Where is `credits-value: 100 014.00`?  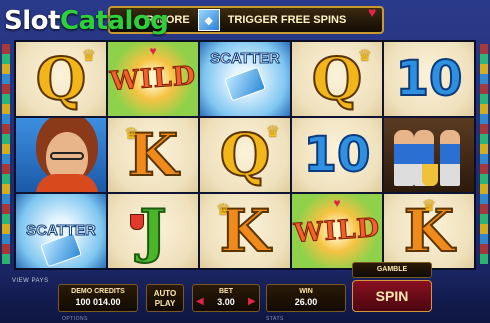 credits-value: 100 014.00 is located at coordinates (98, 302).